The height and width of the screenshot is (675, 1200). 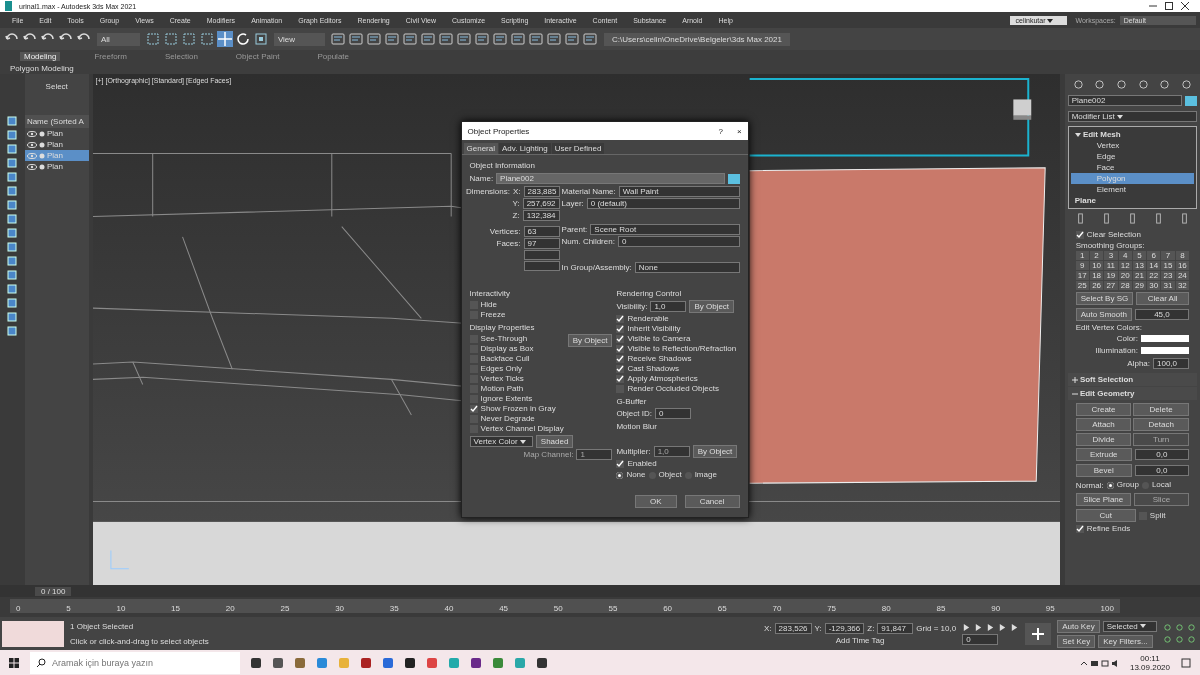 I want to click on move-icon, so click(x=224, y=39).